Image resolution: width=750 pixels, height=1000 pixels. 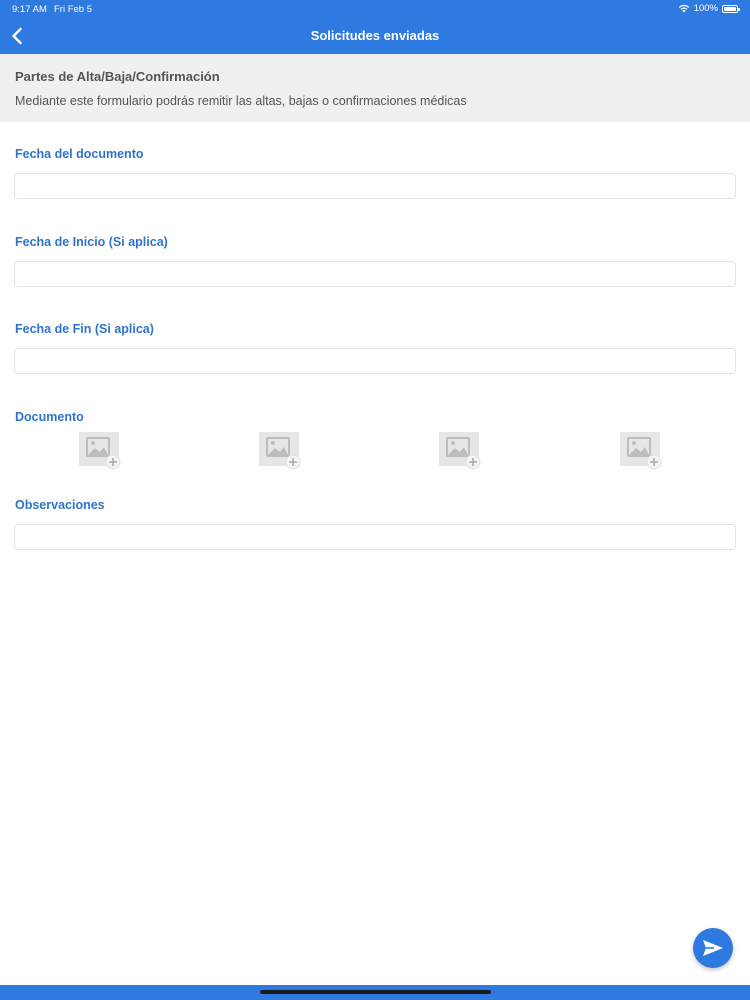 I want to click on status-right: 100%, so click(x=709, y=8).